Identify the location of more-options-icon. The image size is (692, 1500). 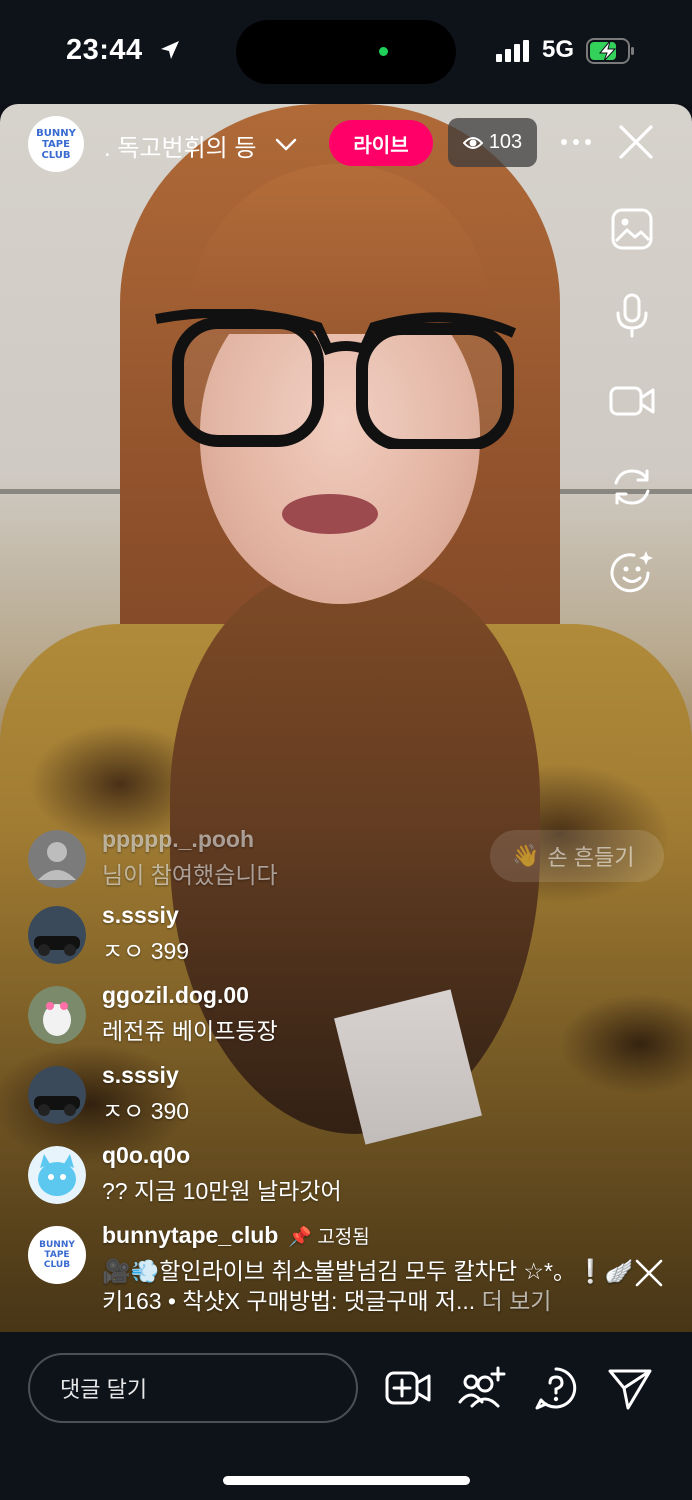
(576, 142).